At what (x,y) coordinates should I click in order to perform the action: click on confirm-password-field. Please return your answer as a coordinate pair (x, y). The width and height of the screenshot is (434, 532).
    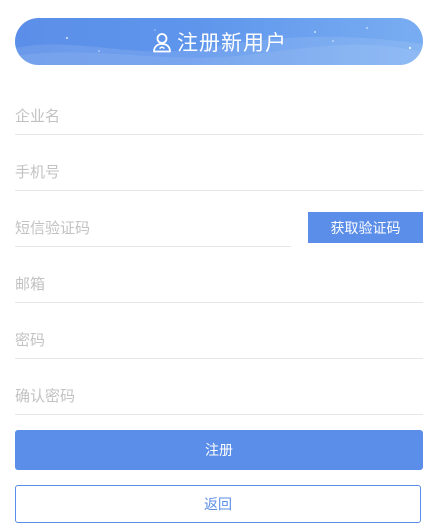
    Looking at the image, I should click on (219, 394).